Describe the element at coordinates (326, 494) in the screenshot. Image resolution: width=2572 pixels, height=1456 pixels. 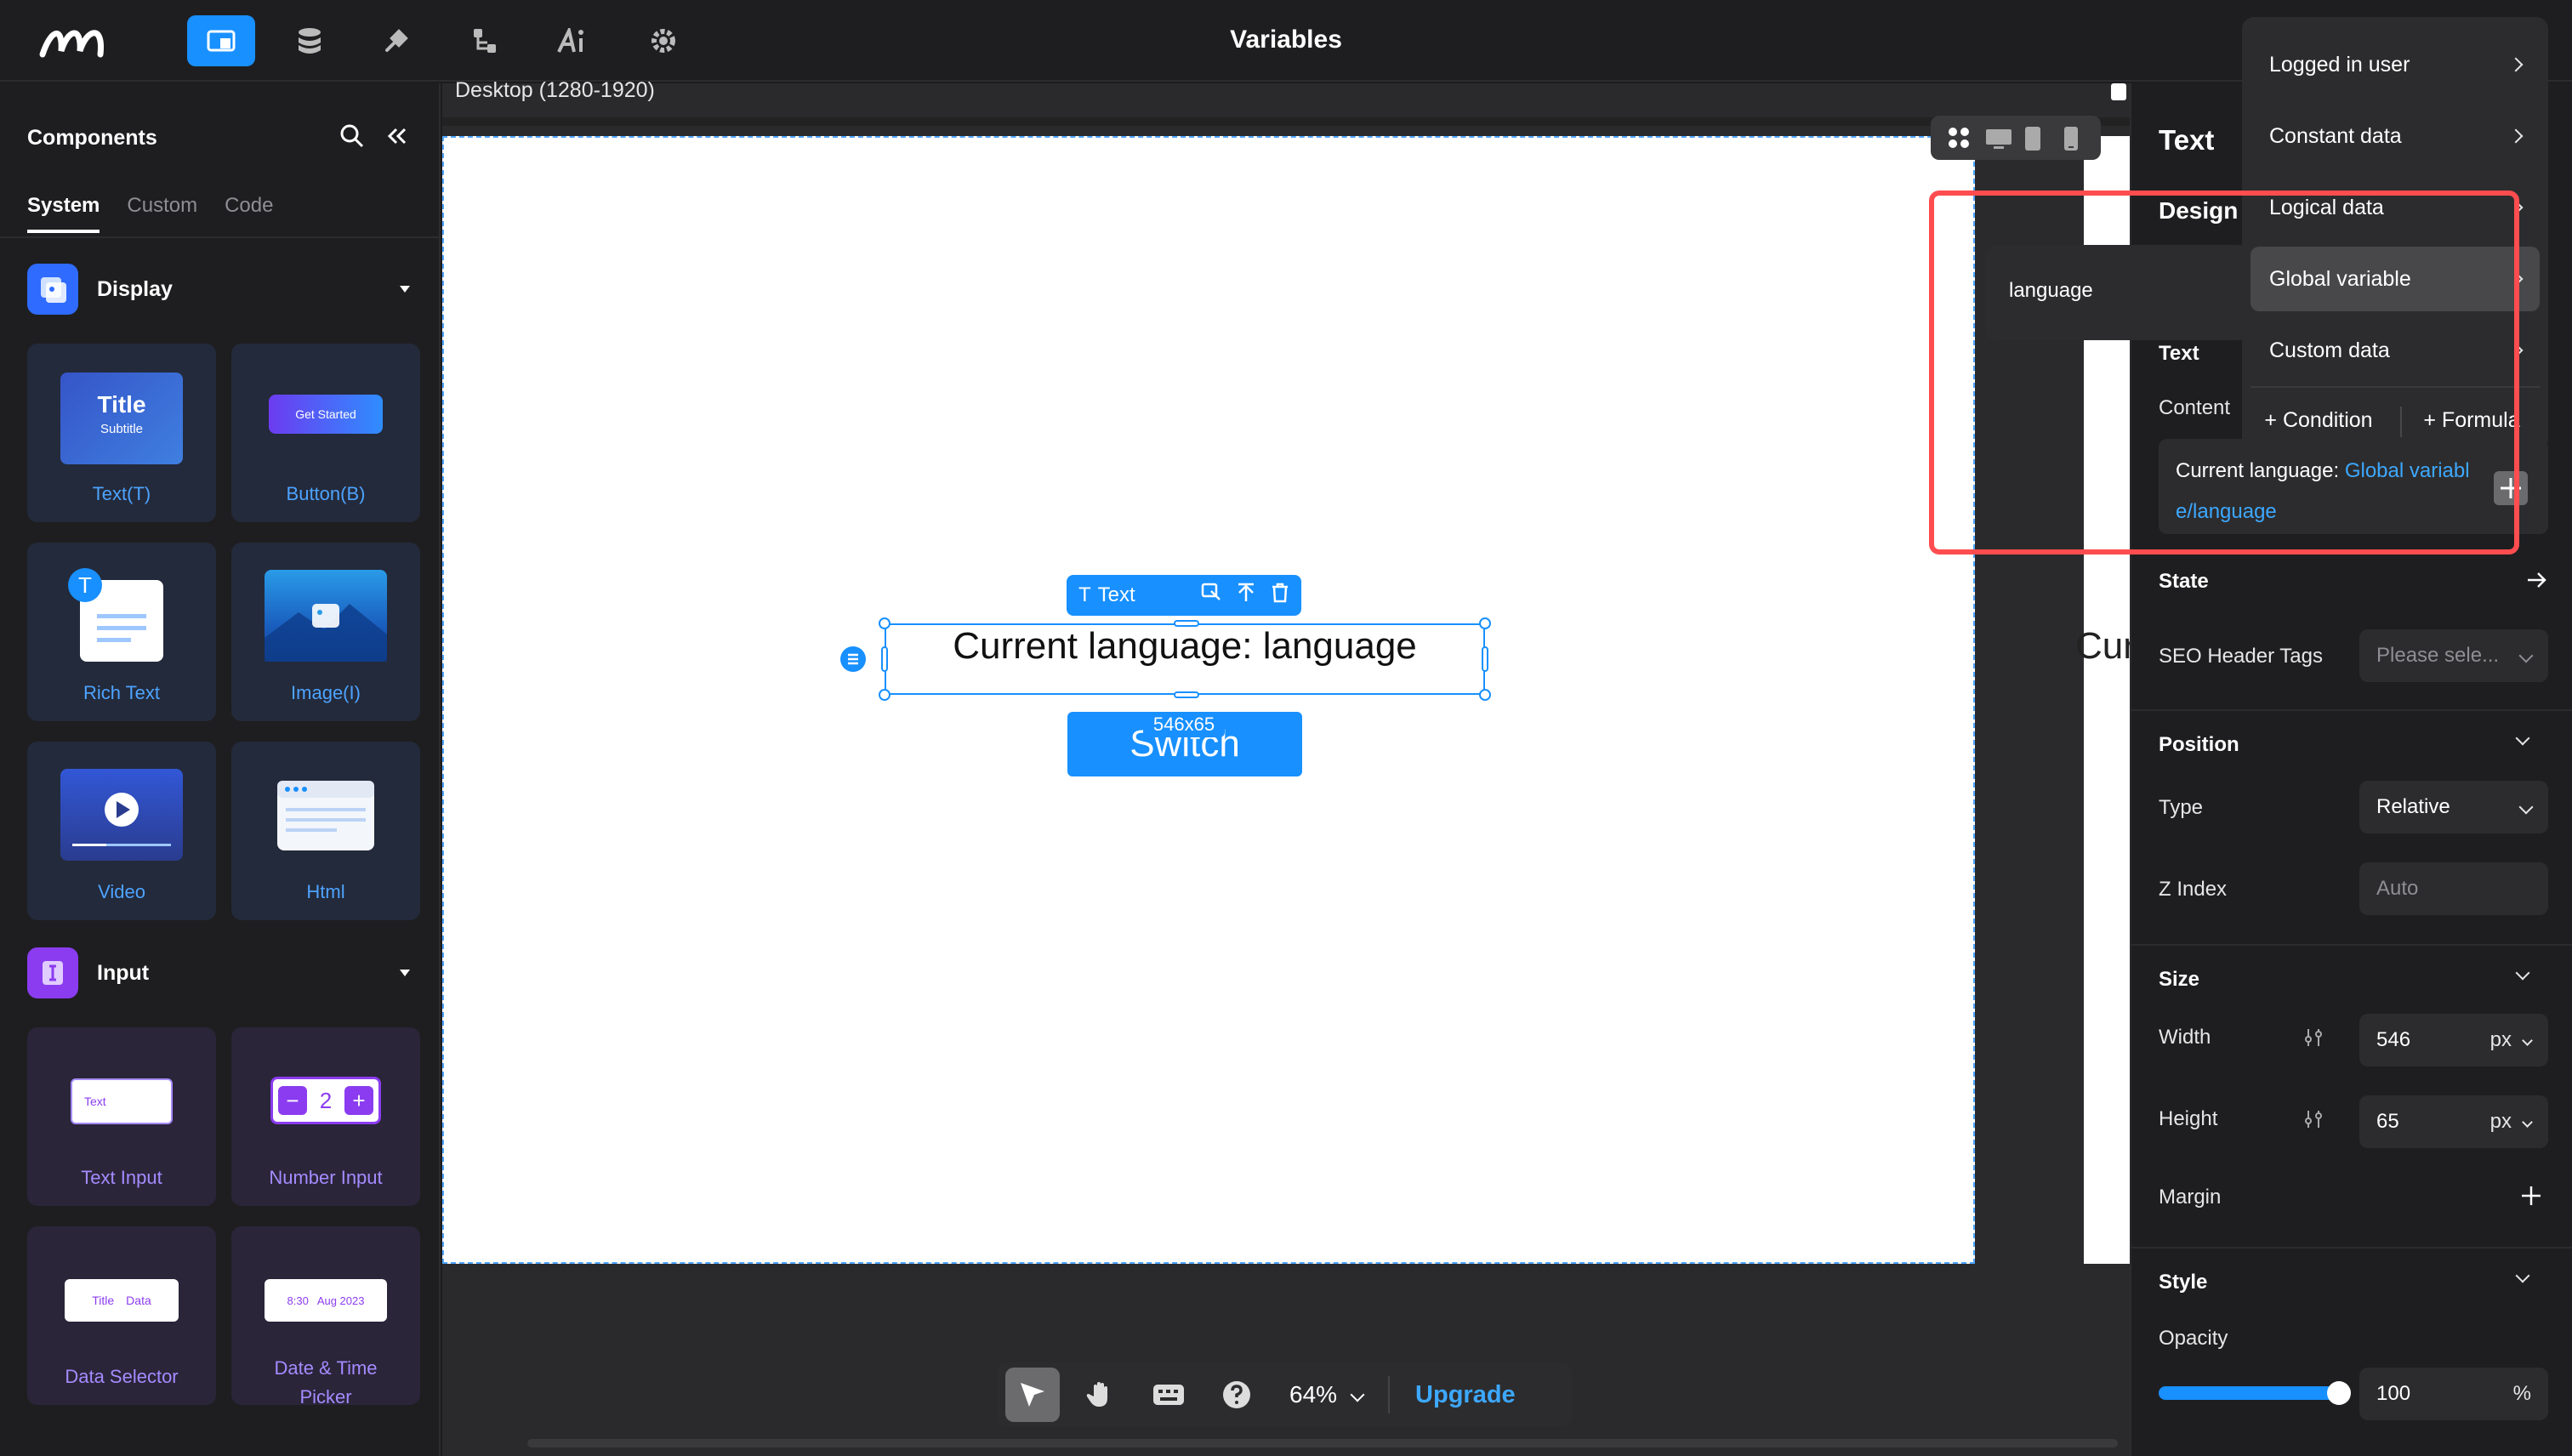
I see `component-label: Button(B)` at that location.